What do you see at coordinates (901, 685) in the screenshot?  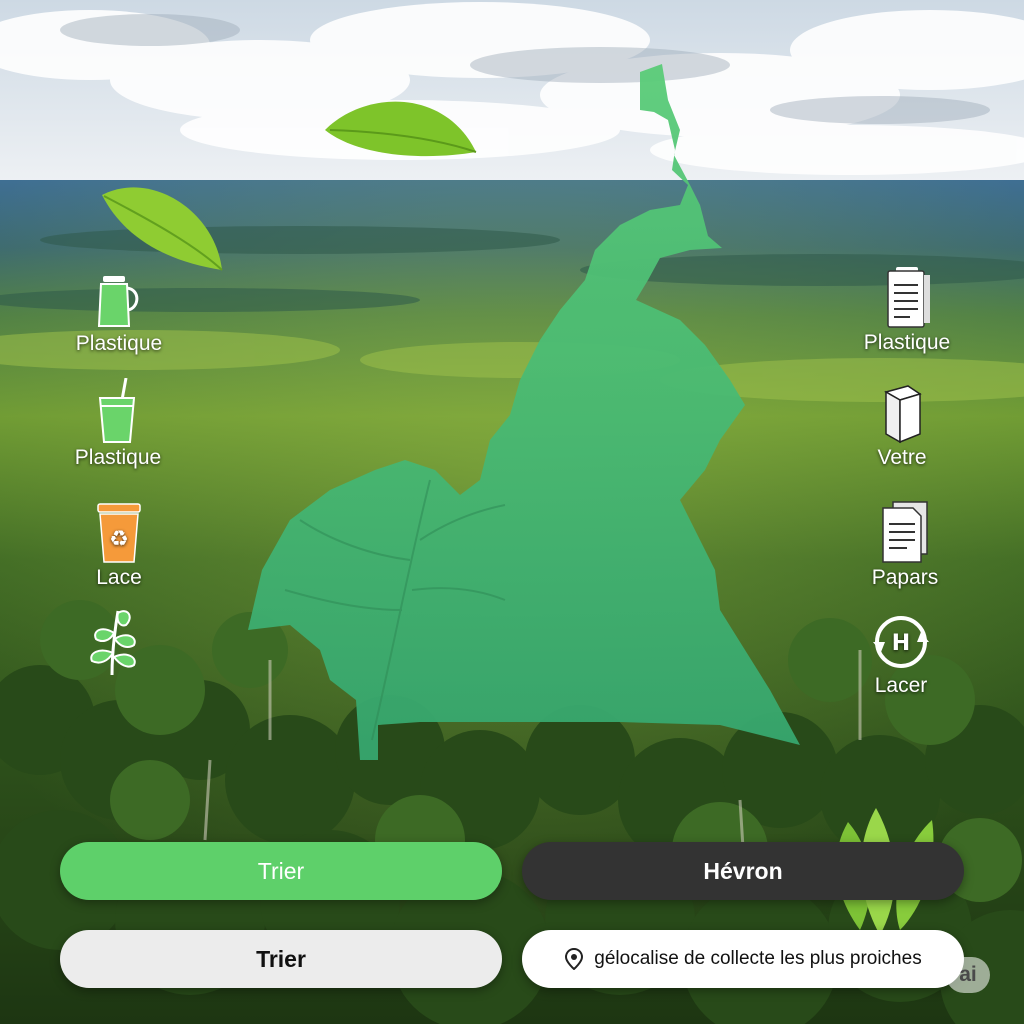 I see `category-label: Lacer` at bounding box center [901, 685].